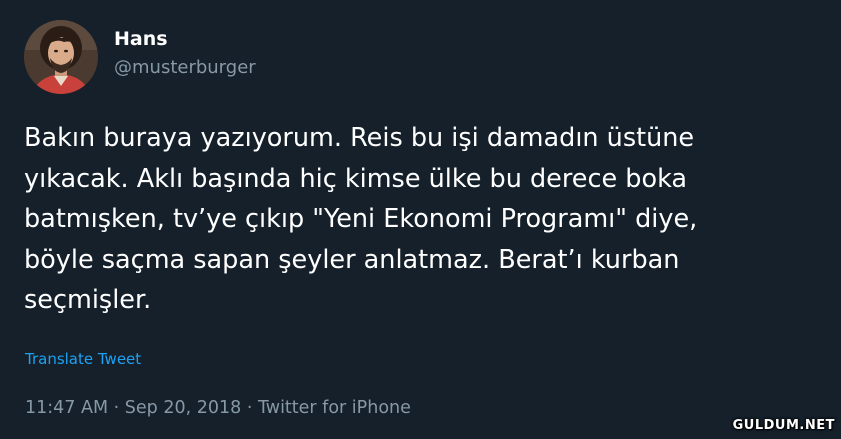  Describe the element at coordinates (783, 425) in the screenshot. I see `watermark: GULDUM.NET` at that location.